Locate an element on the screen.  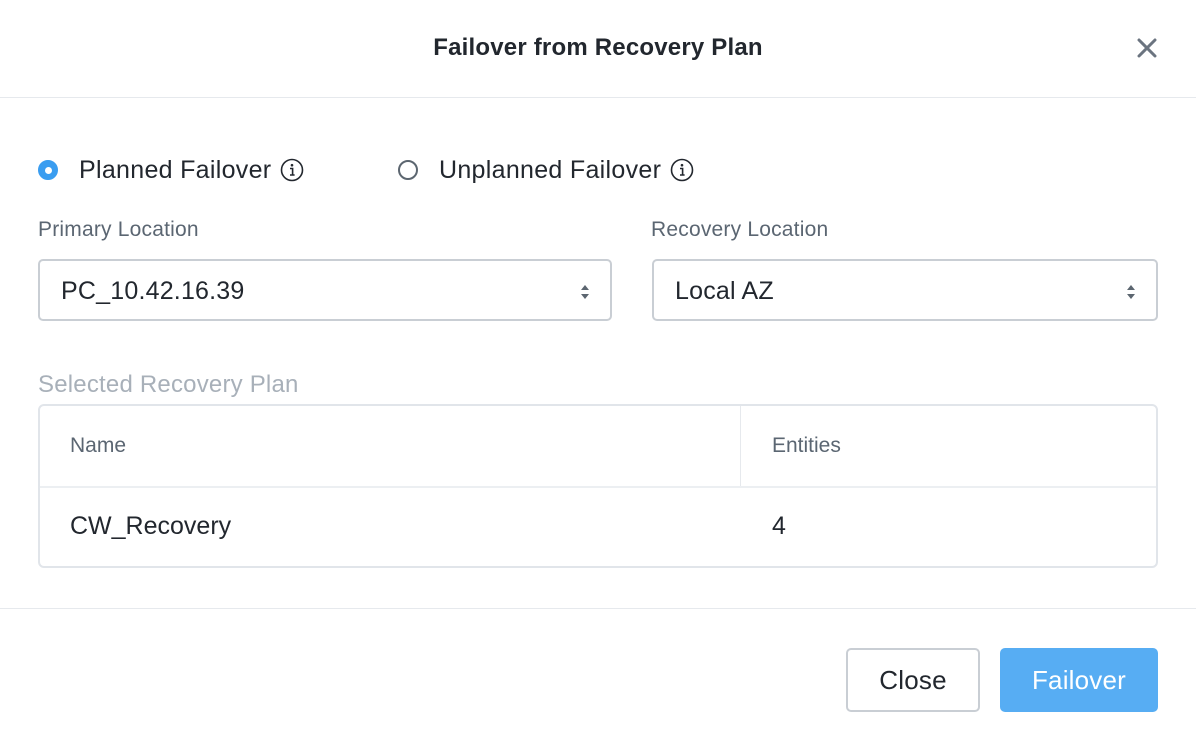
radio-button-unchecked is located at coordinates (408, 170).